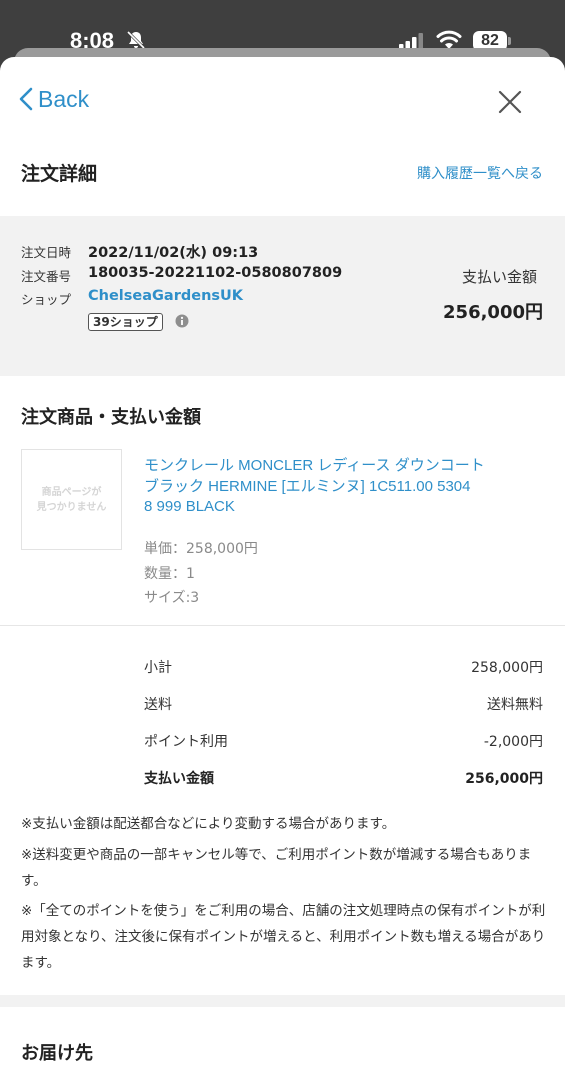 This screenshot has height=1087, width=565. Describe the element at coordinates (189, 506) in the screenshot. I see `product-name-line: 8 999 BLACK` at that location.